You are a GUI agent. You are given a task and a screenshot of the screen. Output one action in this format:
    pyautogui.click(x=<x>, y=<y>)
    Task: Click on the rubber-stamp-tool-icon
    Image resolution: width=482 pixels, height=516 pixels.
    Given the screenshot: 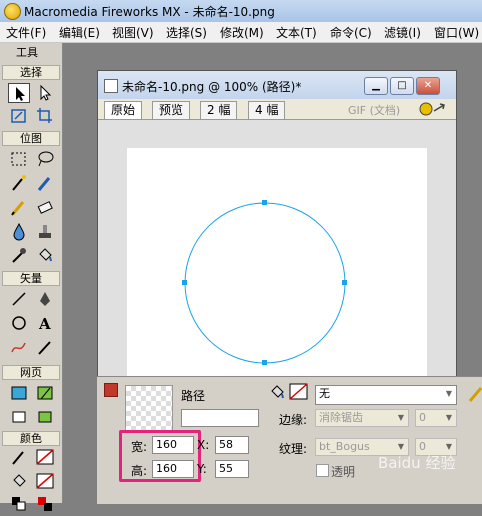 What is the action you would take?
    pyautogui.click(x=45, y=231)
    